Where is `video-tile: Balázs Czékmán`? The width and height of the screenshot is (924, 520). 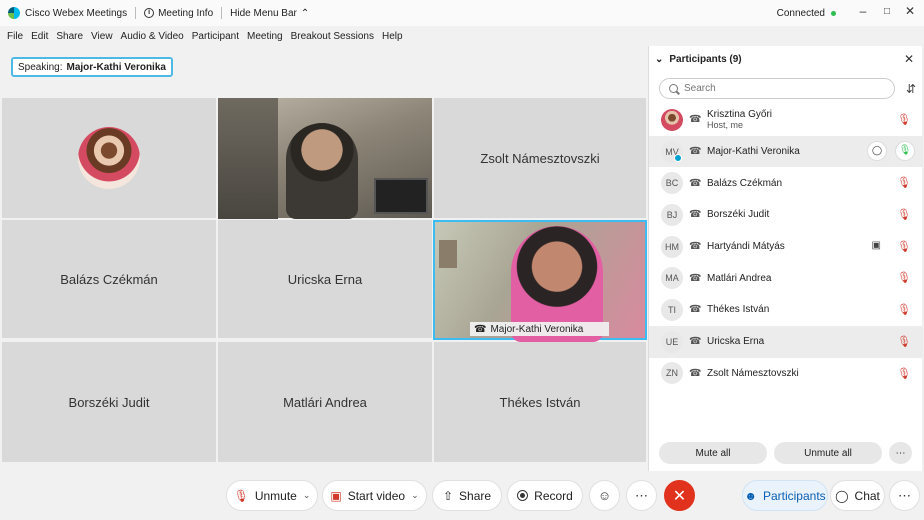
video-tile: Balázs Czékmán is located at coordinates (109, 279).